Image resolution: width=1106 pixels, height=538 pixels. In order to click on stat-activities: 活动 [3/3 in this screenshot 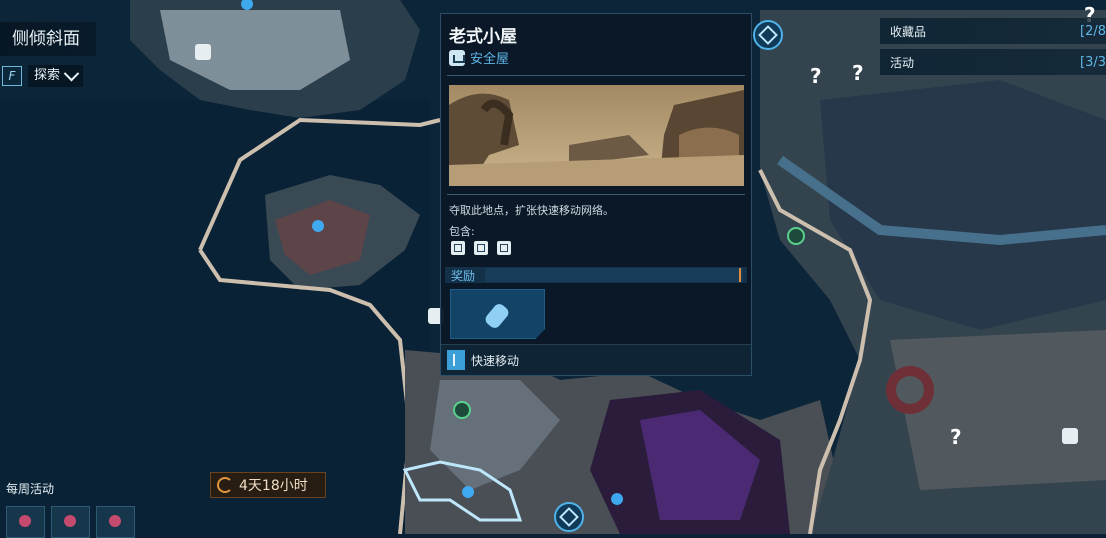, I will do `click(993, 62)`.